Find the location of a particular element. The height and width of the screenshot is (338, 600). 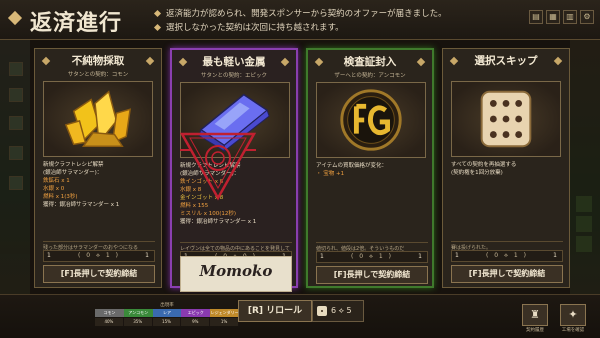

right-background is located at coordinates (585, 187).